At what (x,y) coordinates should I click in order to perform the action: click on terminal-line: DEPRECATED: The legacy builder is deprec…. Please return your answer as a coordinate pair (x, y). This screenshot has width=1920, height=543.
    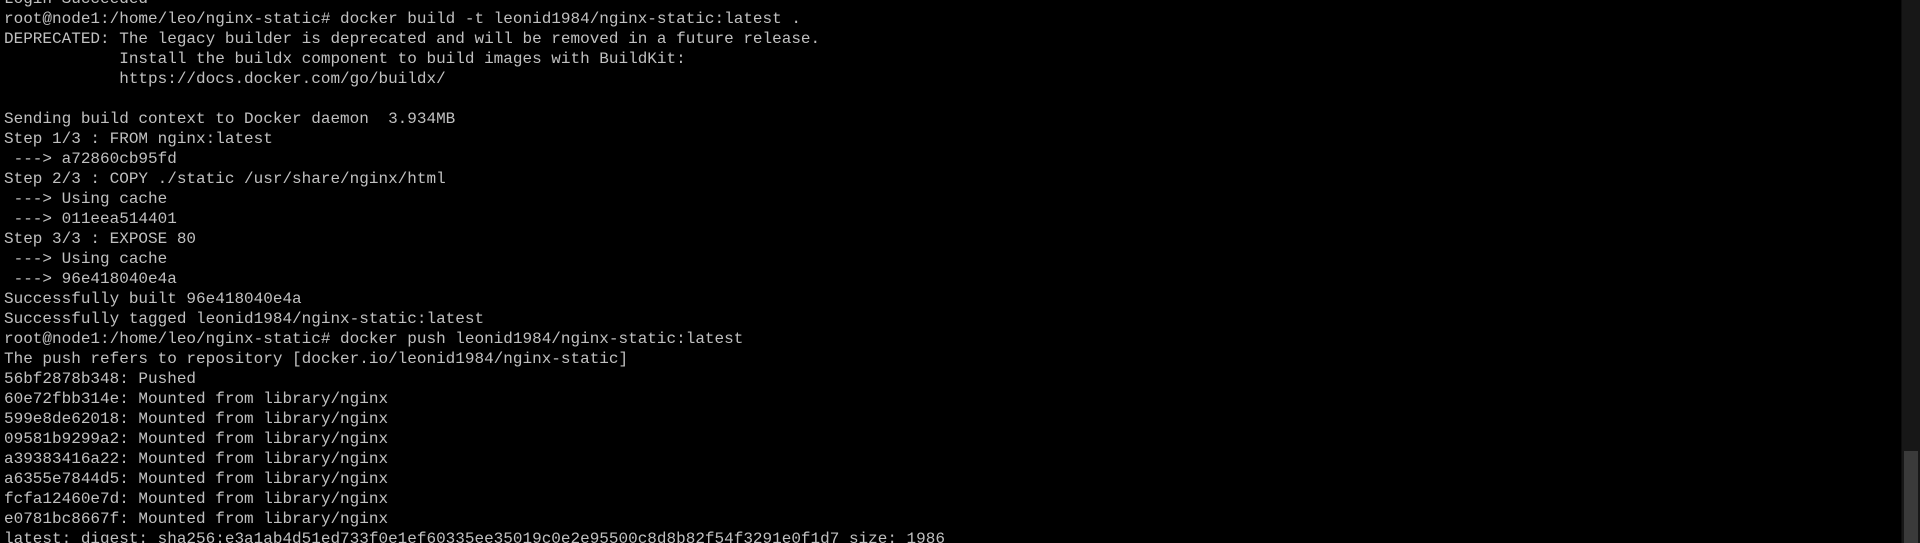
    Looking at the image, I should click on (412, 39).